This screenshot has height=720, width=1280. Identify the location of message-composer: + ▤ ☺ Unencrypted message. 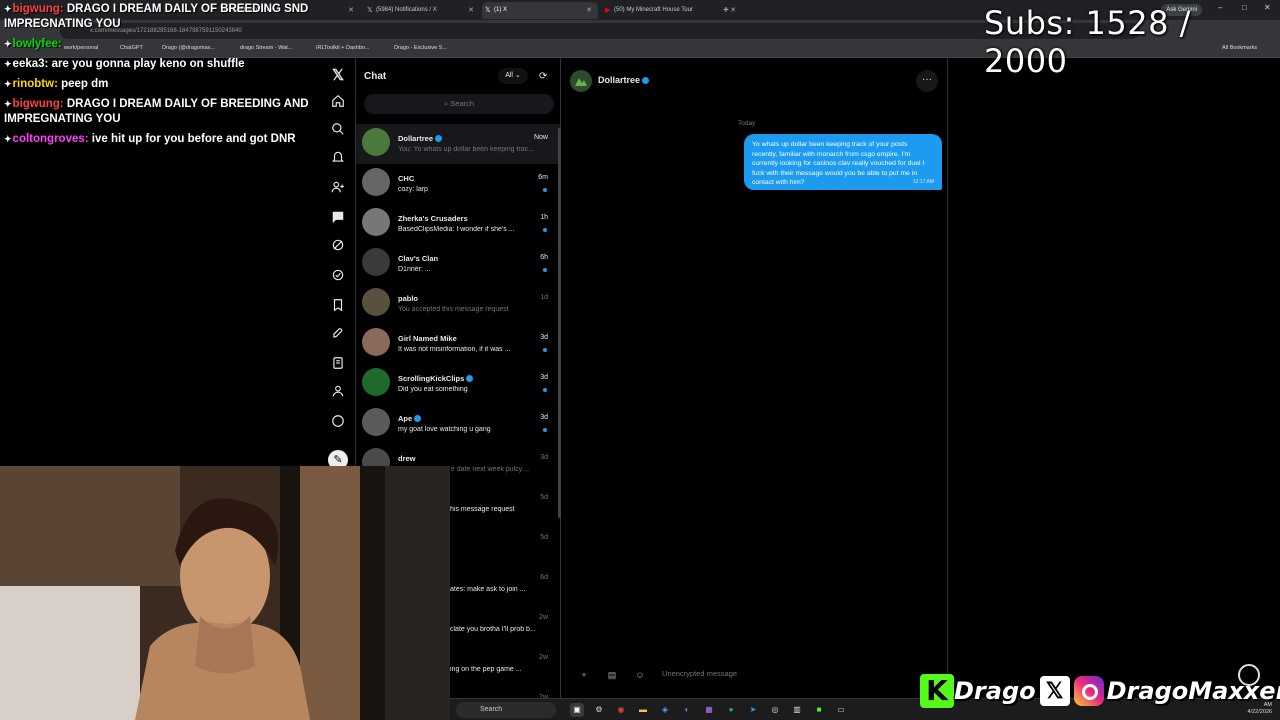
(755, 675).